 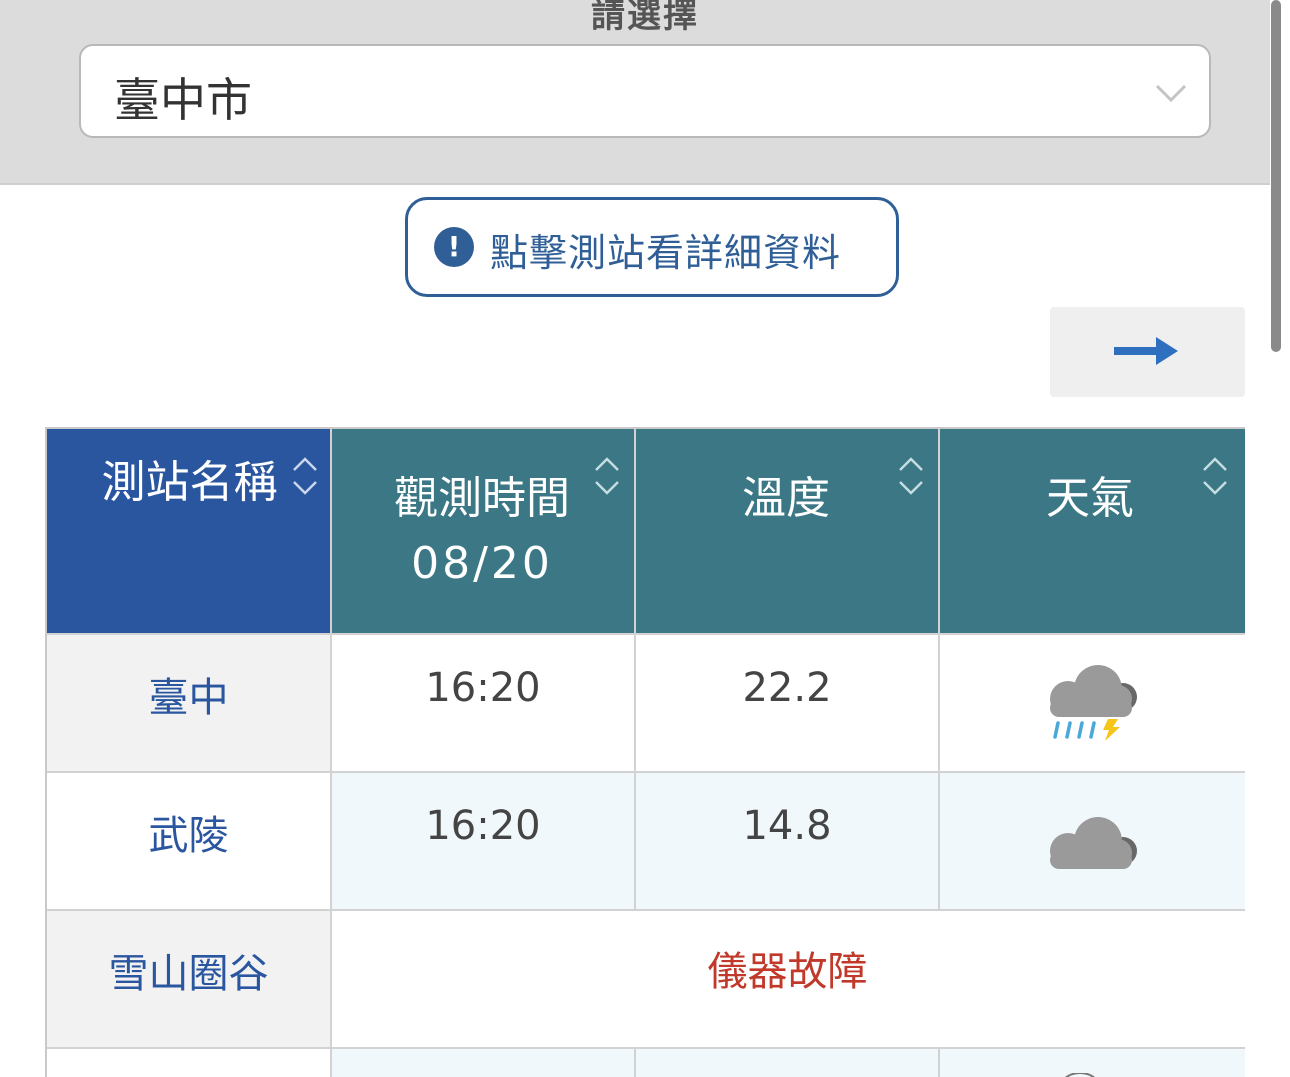 I want to click on table-row-station: 雪山圈谷, so click(x=189, y=980).